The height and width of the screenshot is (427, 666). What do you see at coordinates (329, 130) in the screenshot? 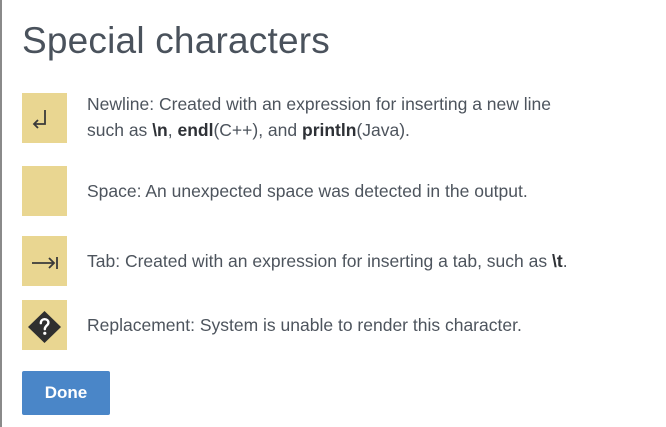
I see `code-println: println` at bounding box center [329, 130].